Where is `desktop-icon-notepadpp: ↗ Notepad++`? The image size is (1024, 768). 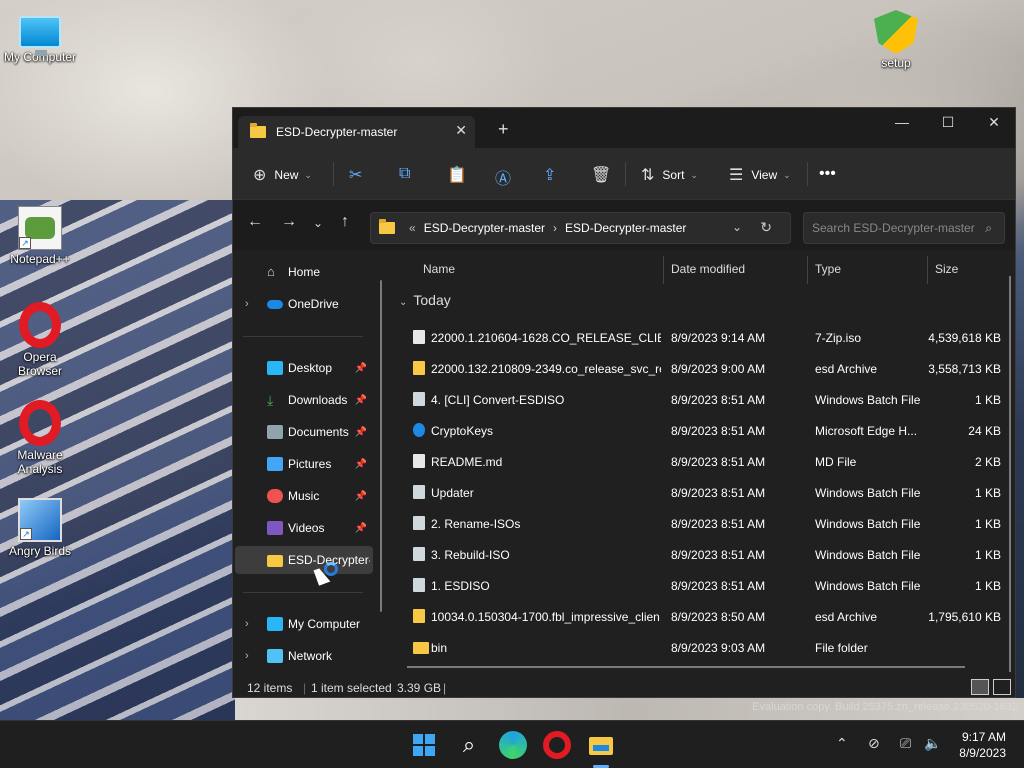
desktop-icon-notepadpp: ↗ Notepad++ is located at coordinates (40, 236).